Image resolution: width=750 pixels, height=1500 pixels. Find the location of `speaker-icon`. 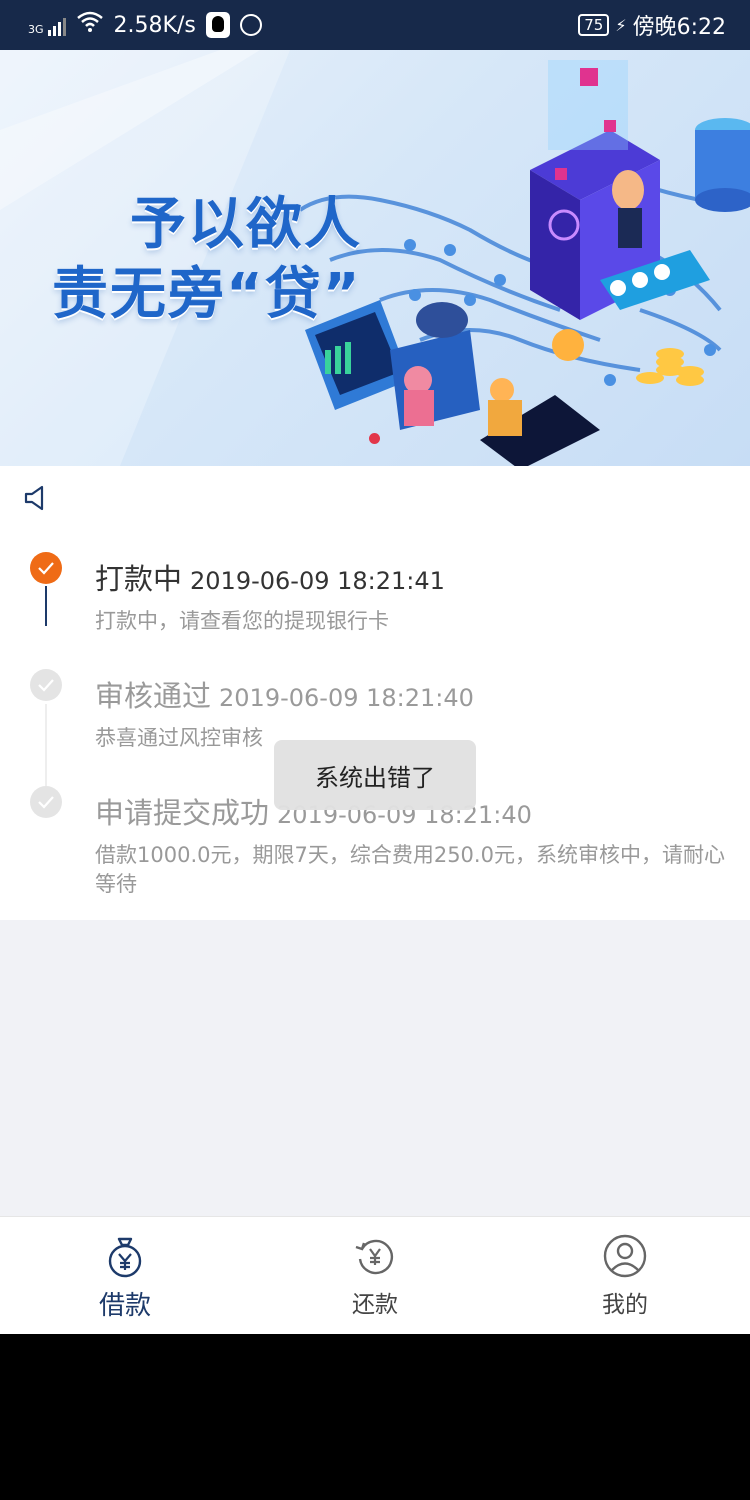

speaker-icon is located at coordinates (36, 498).